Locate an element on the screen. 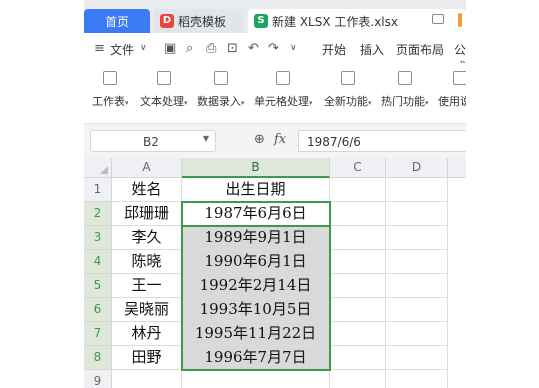 Image resolution: width=539 pixels, height=388 pixels. cell-c5 is located at coordinates (358, 286).